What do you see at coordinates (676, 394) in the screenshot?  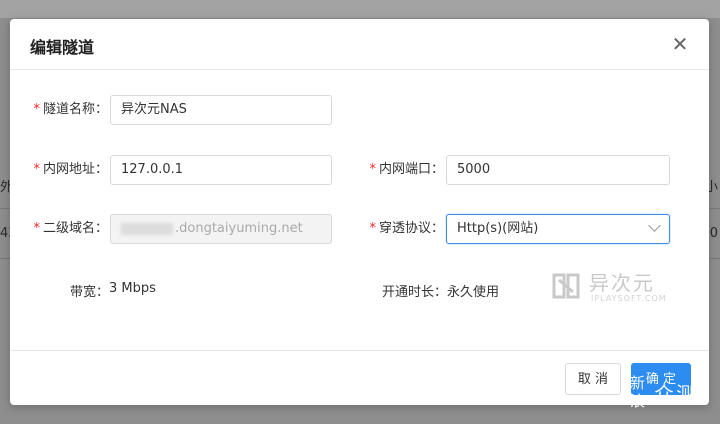 I see `watermark-text: 众测` at bounding box center [676, 394].